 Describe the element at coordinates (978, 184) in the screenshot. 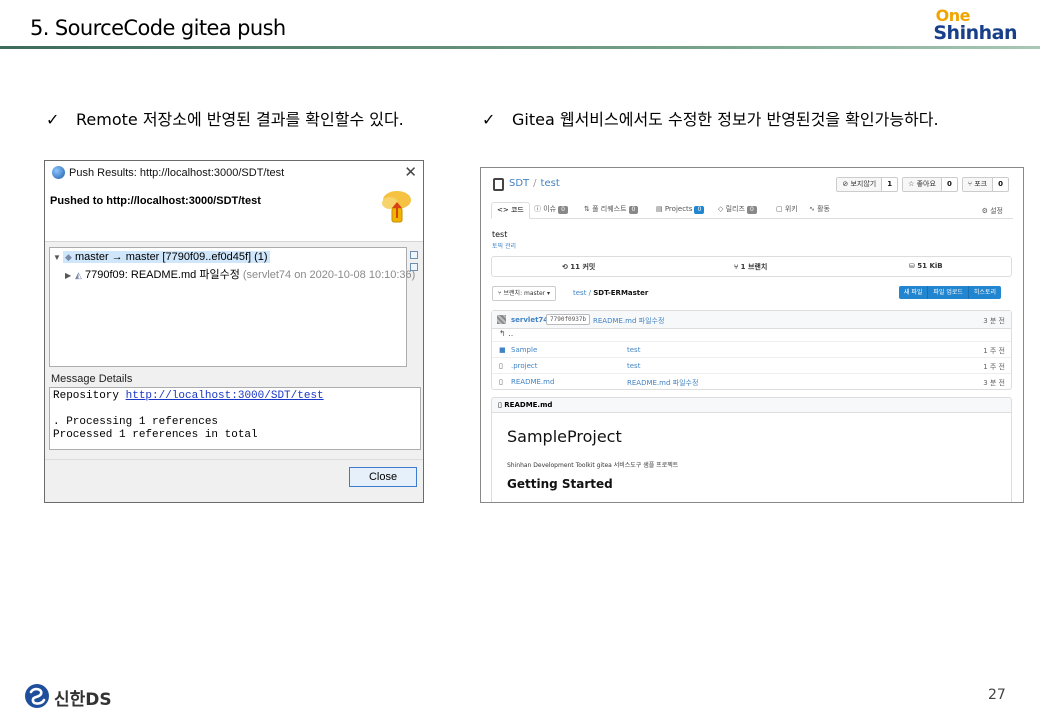

I see `fork-label: ⑂ 포크` at that location.